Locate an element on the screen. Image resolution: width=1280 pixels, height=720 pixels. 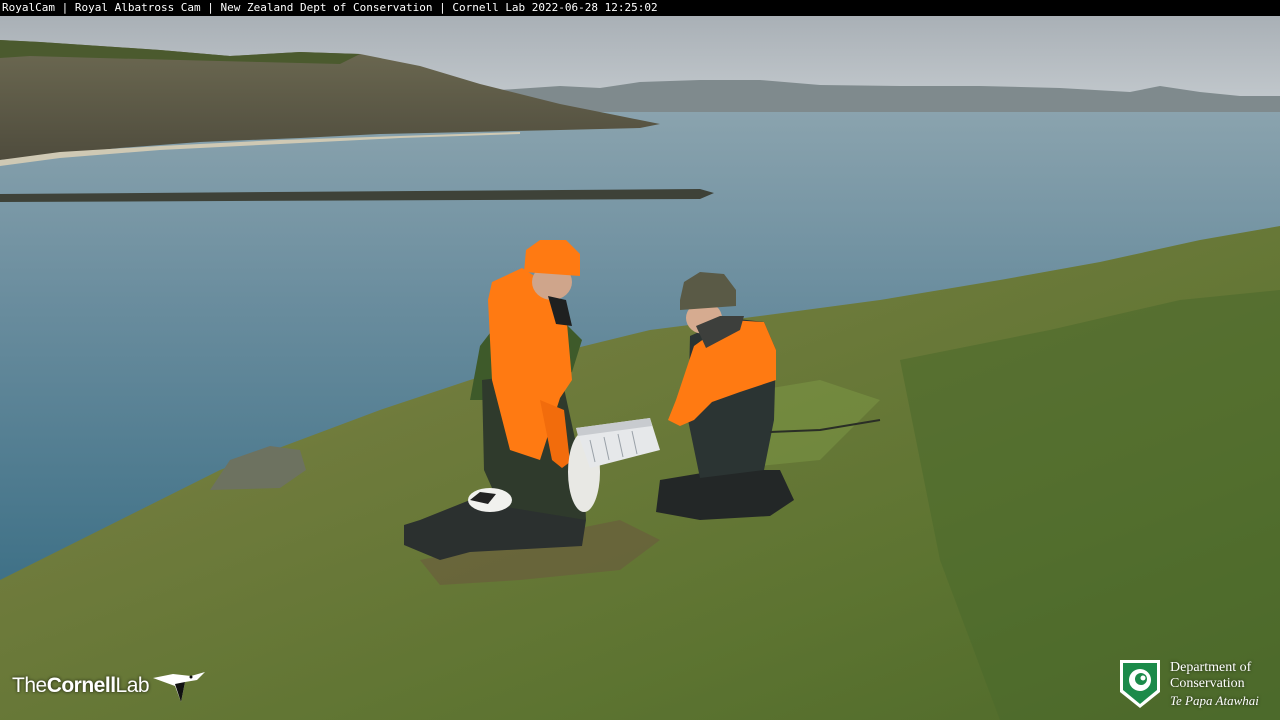
doc-koru-icon is located at coordinates (1140, 684).